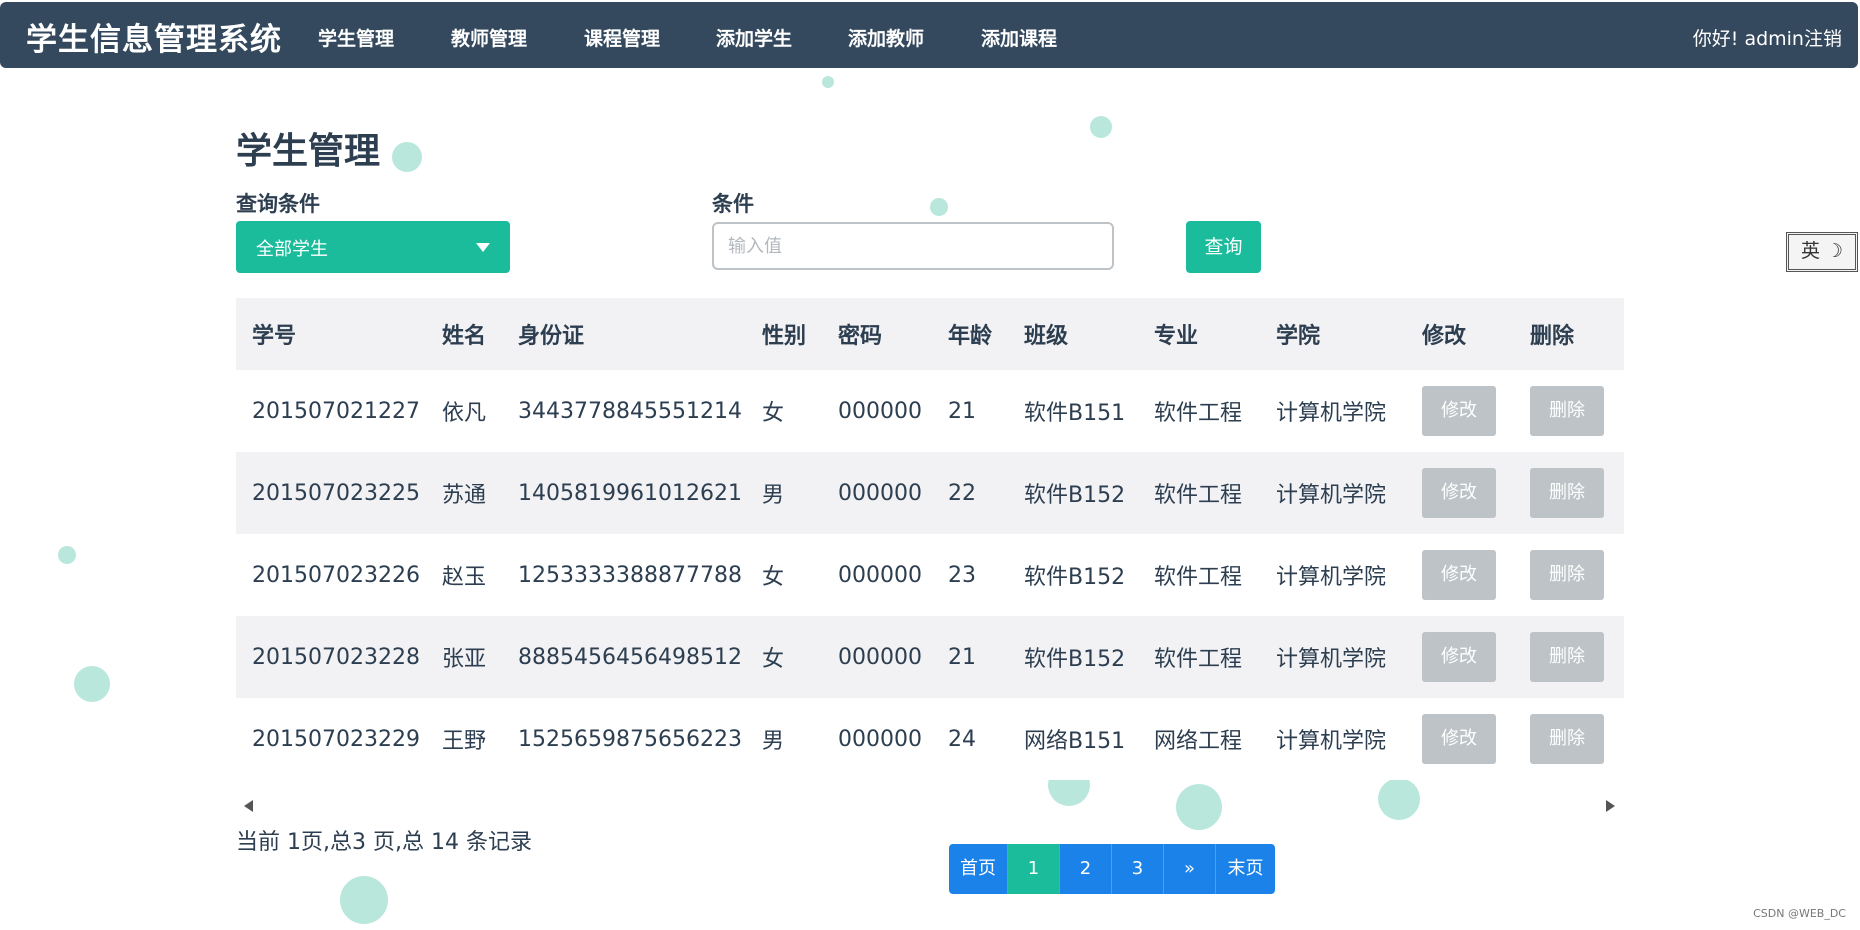 This screenshot has width=1860, height=930. What do you see at coordinates (1086, 869) in the screenshot?
I see `page-button-2: 2` at bounding box center [1086, 869].